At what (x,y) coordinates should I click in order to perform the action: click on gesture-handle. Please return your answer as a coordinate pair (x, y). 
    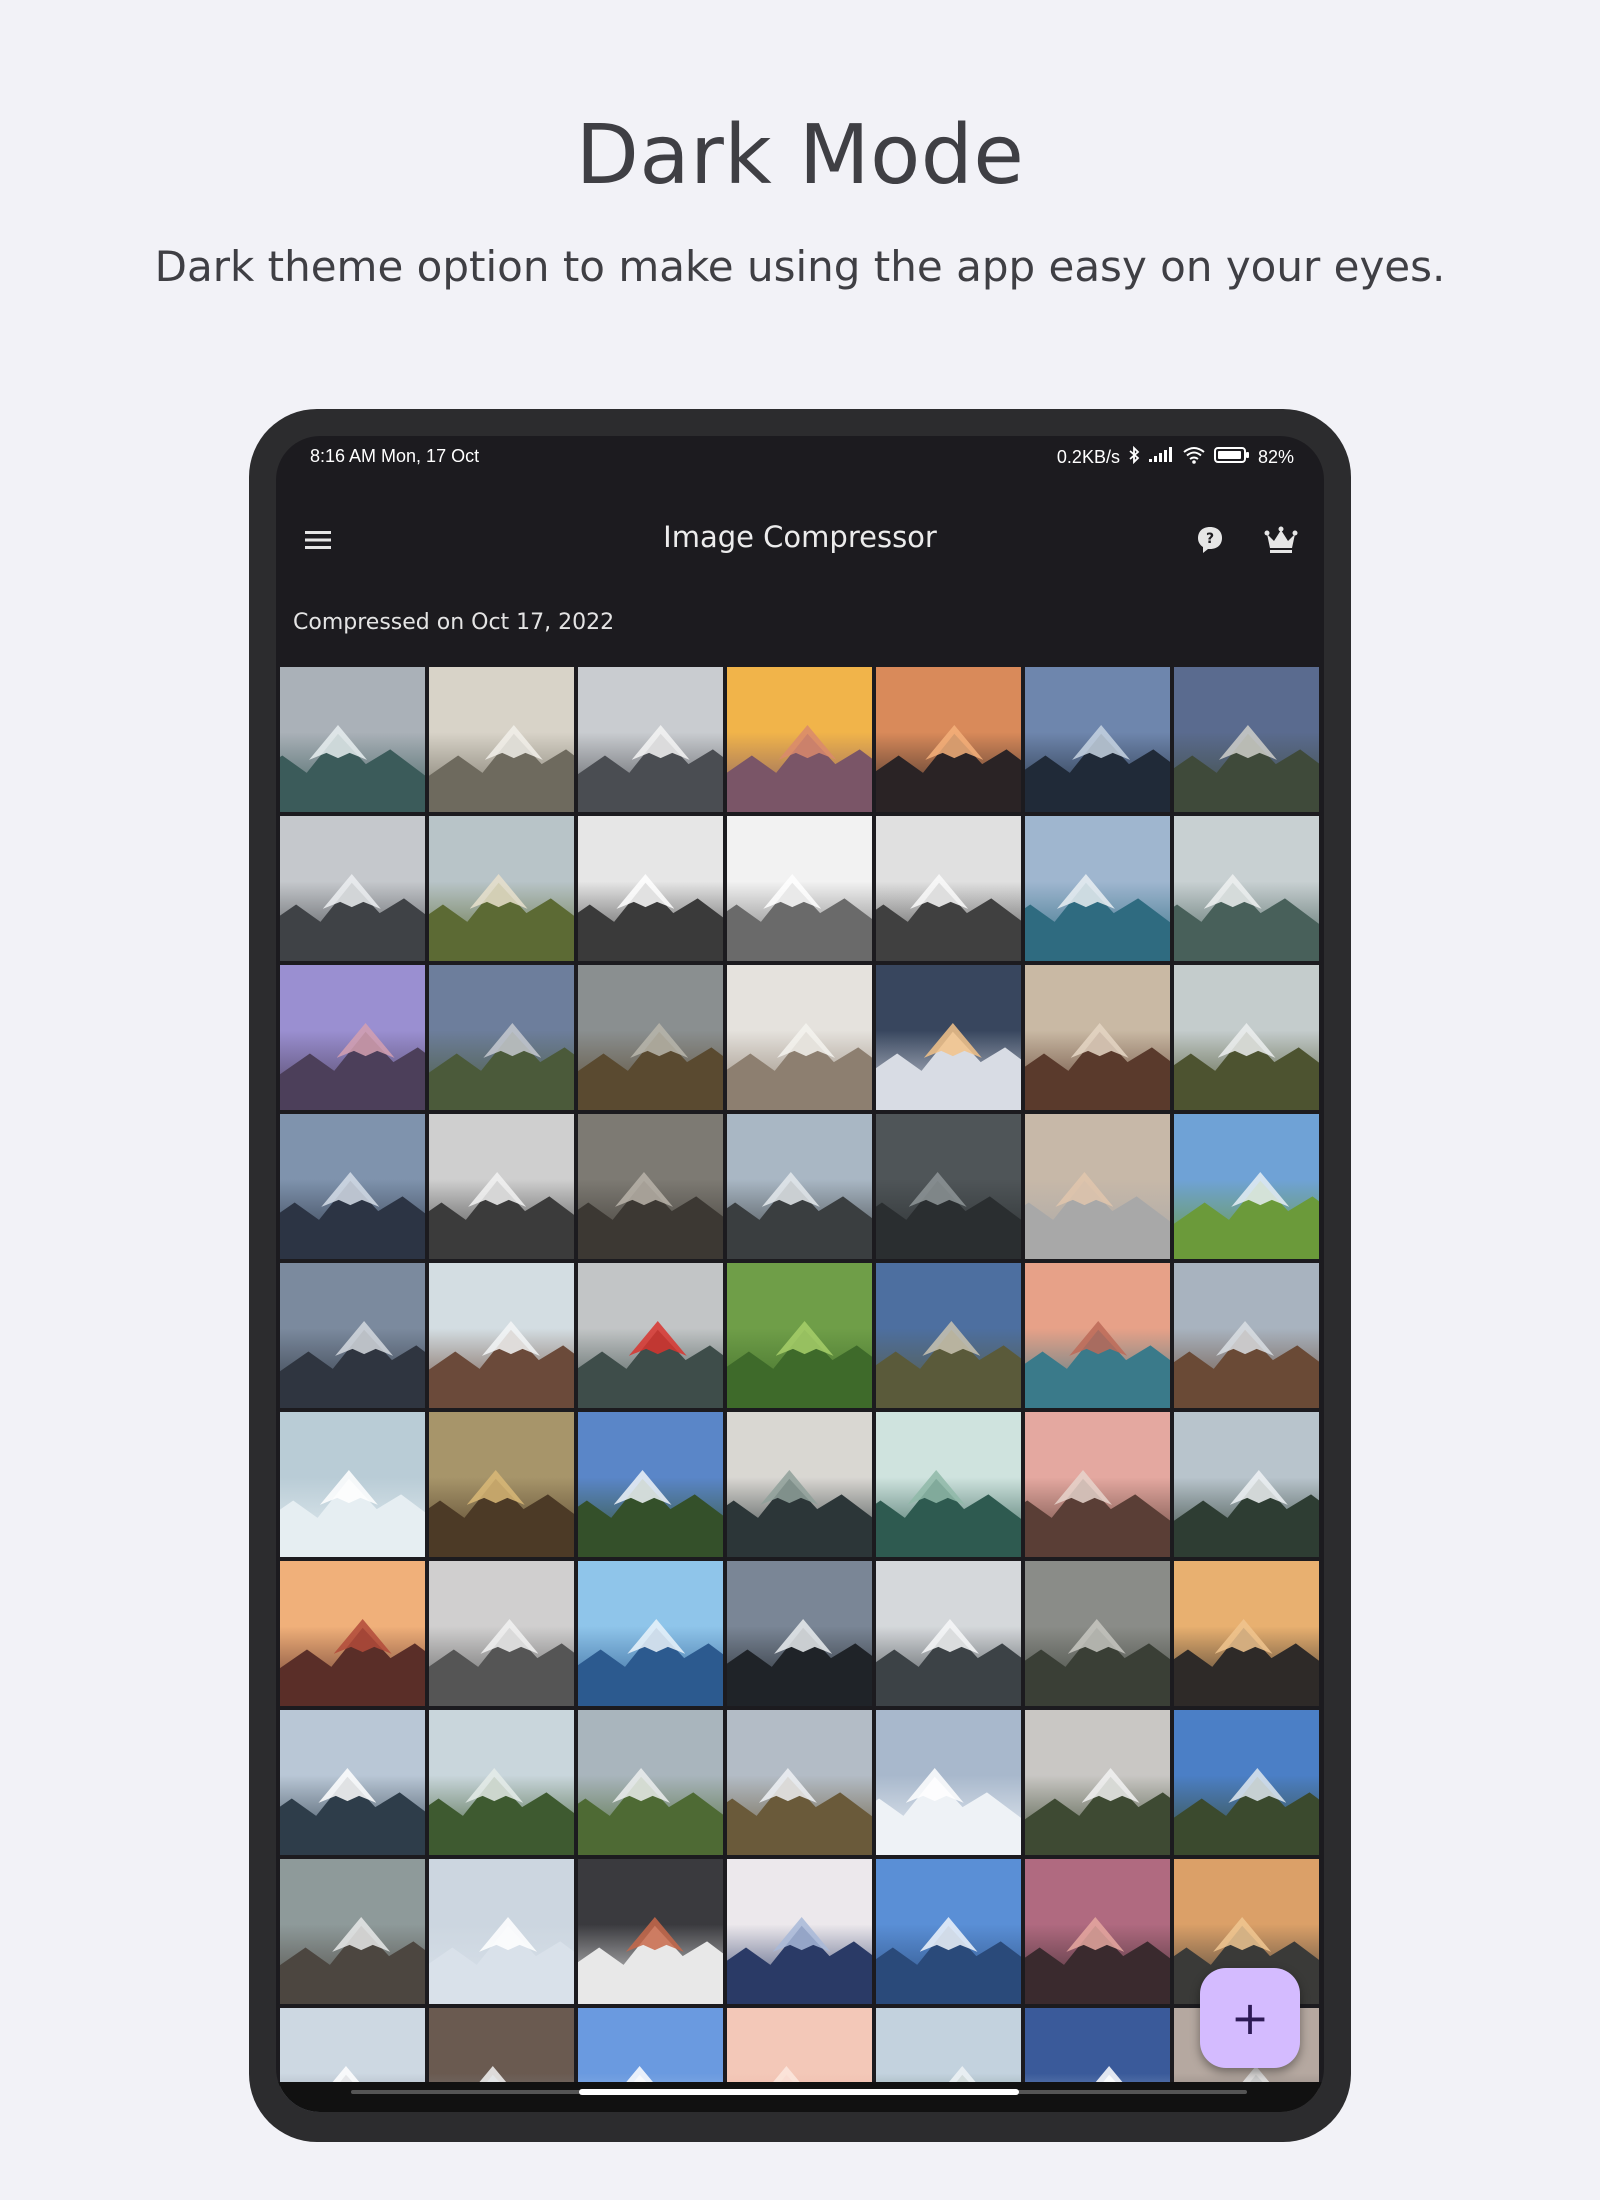
    Looking at the image, I should click on (799, 2092).